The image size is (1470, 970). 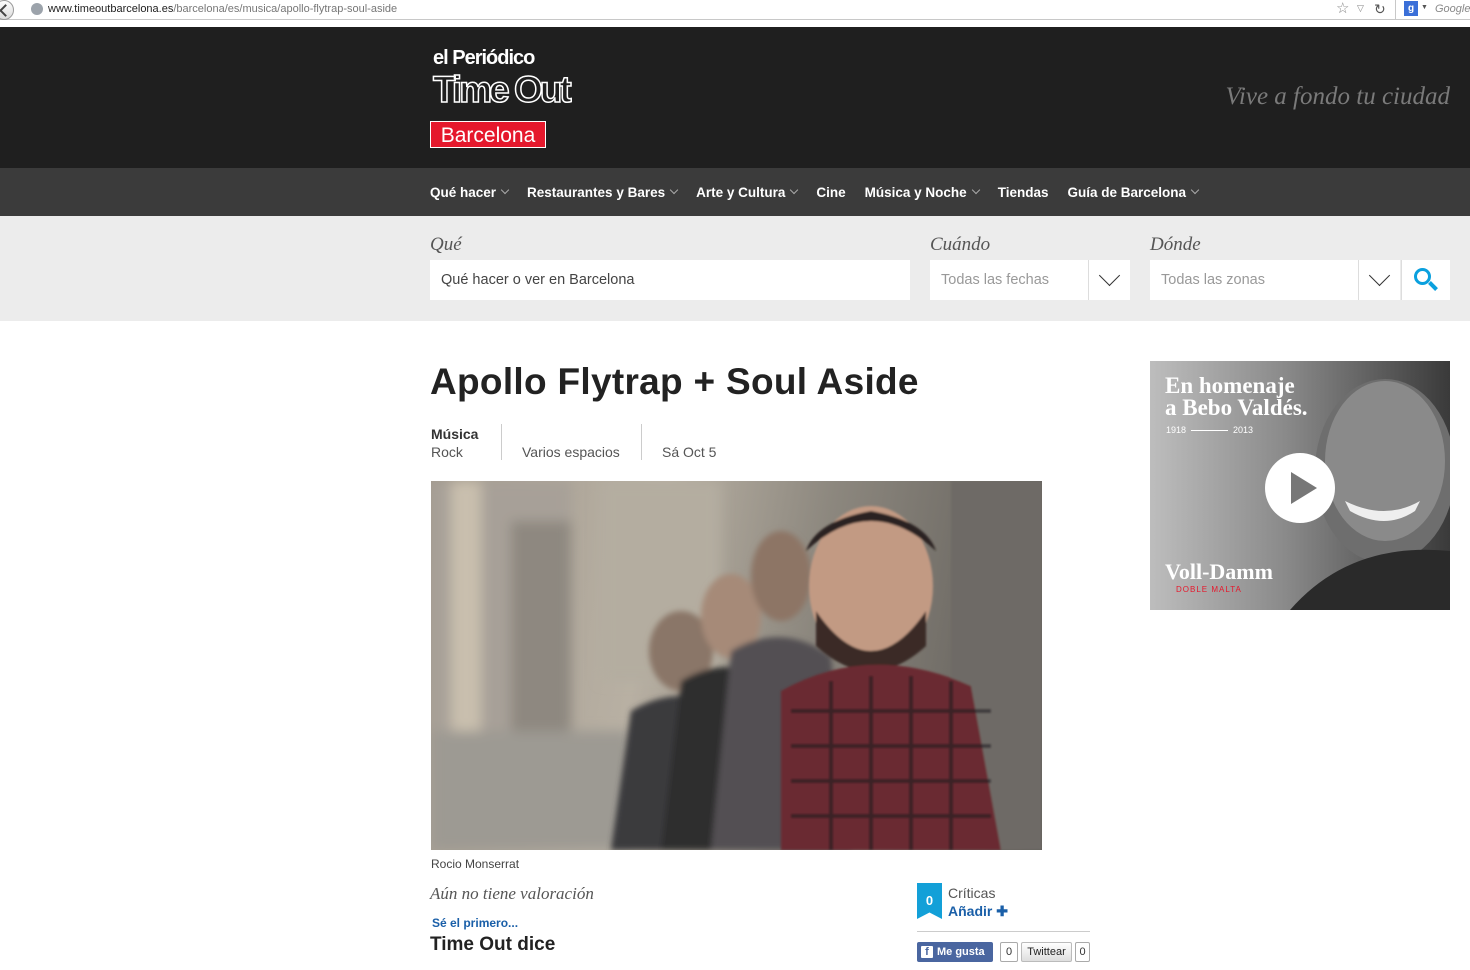 What do you see at coordinates (741, 192) in the screenshot?
I see `nav-item-label: Arte y Cultura` at bounding box center [741, 192].